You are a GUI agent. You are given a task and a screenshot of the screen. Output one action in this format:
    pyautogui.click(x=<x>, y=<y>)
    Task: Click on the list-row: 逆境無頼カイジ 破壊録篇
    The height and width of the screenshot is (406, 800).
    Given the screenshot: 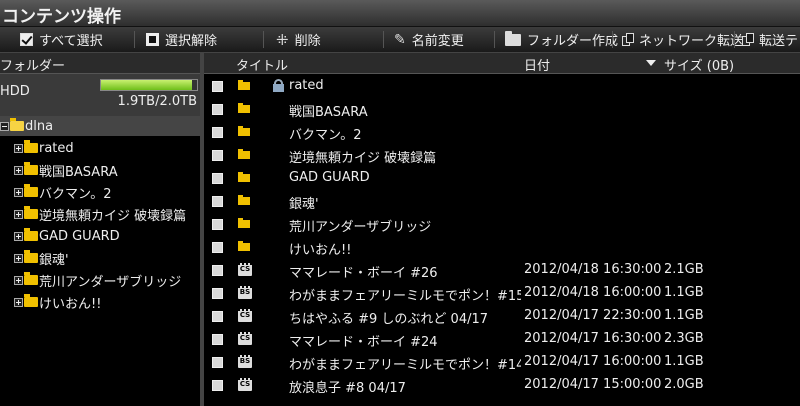 What is the action you would take?
    pyautogui.click(x=502, y=155)
    